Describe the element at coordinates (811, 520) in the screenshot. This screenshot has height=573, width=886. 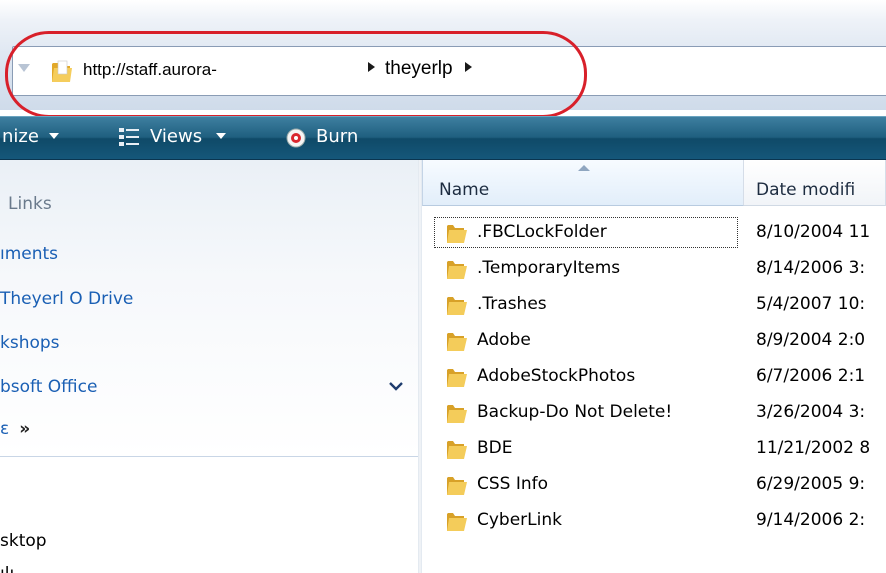
I see `file-date: 9/14/2006 2:` at that location.